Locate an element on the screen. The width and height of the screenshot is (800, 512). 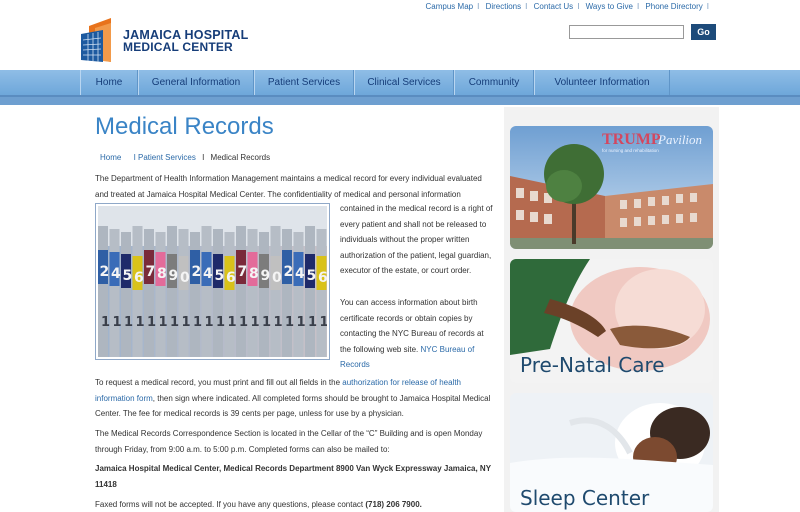
breadcrumb-current: Medical Records is located at coordinates (240, 157).